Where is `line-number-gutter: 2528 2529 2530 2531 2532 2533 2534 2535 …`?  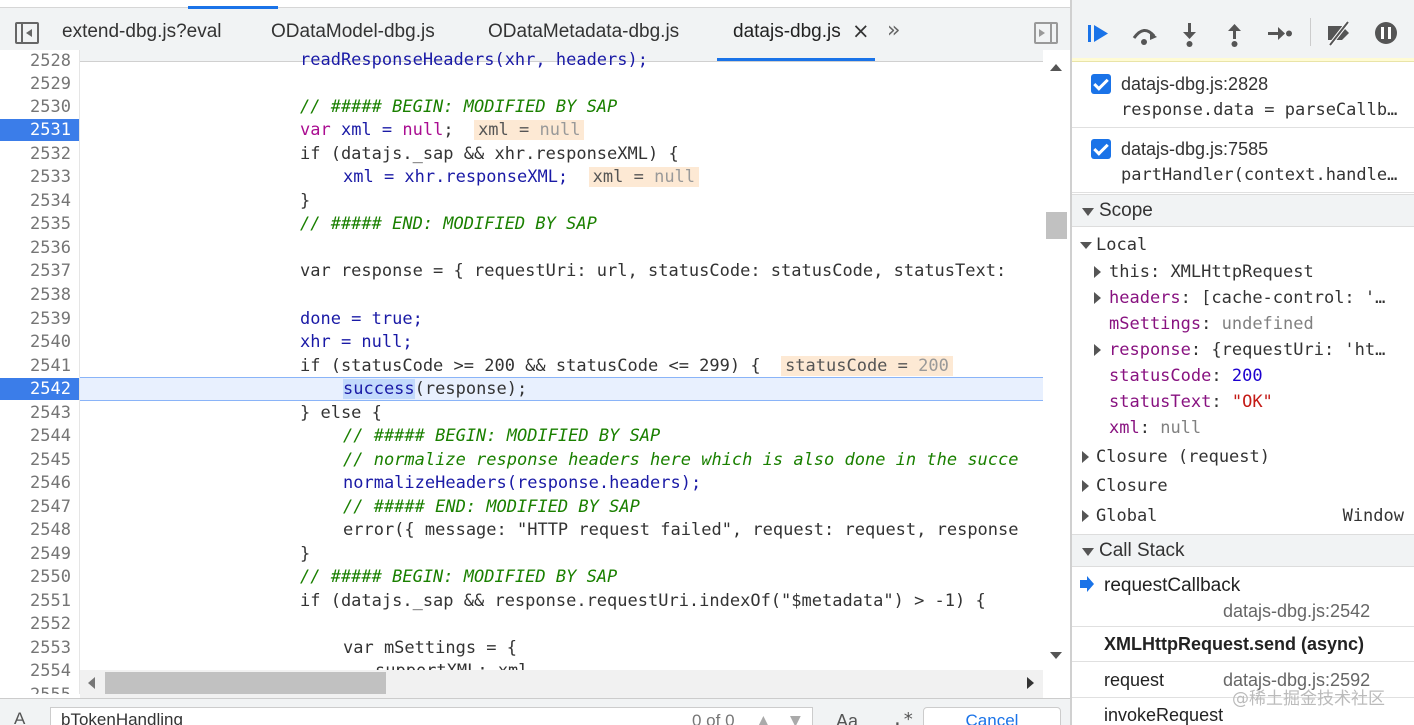 line-number-gutter: 2528 2529 2530 2531 2532 2533 2534 2535 … is located at coordinates (40, 372).